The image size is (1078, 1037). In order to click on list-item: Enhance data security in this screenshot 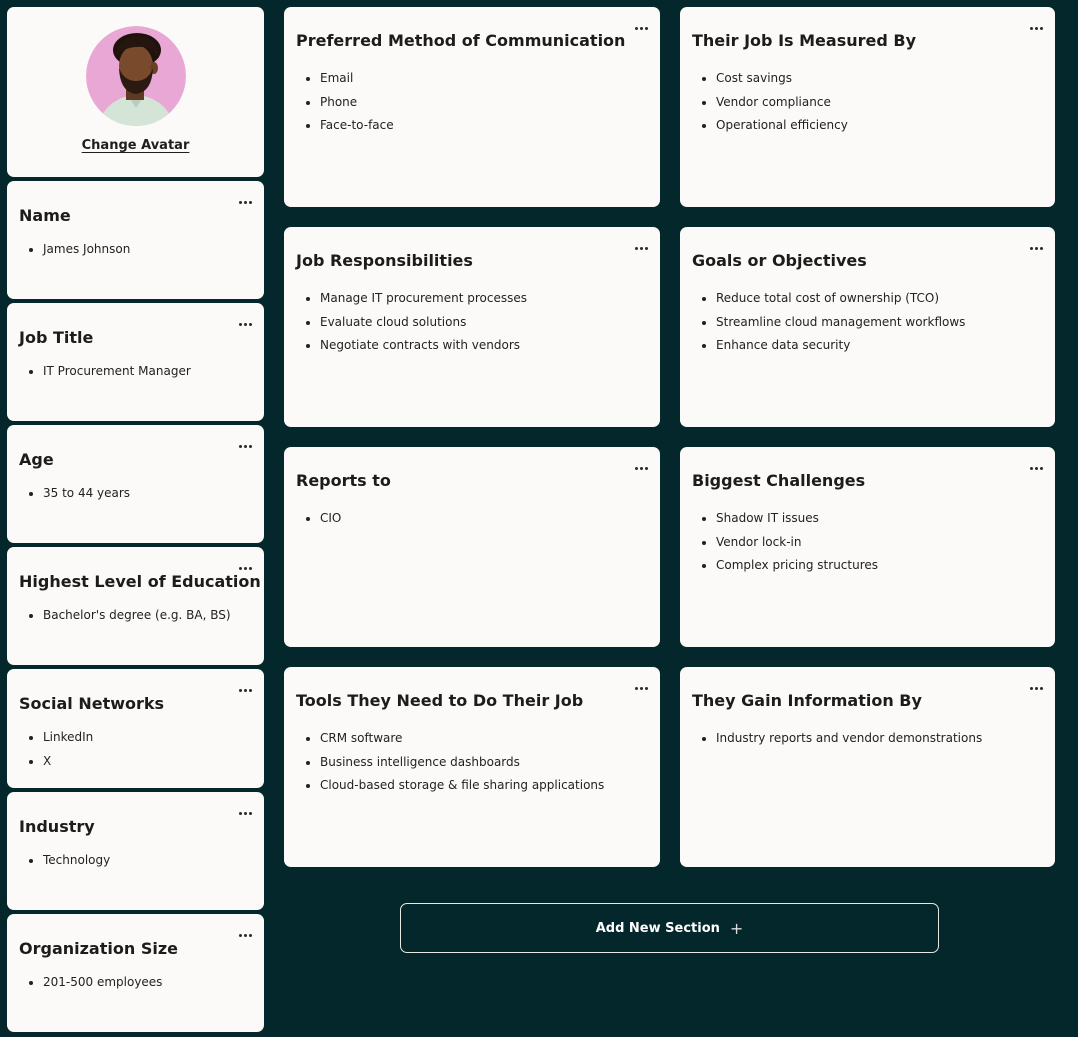, I will do `click(840, 346)`.